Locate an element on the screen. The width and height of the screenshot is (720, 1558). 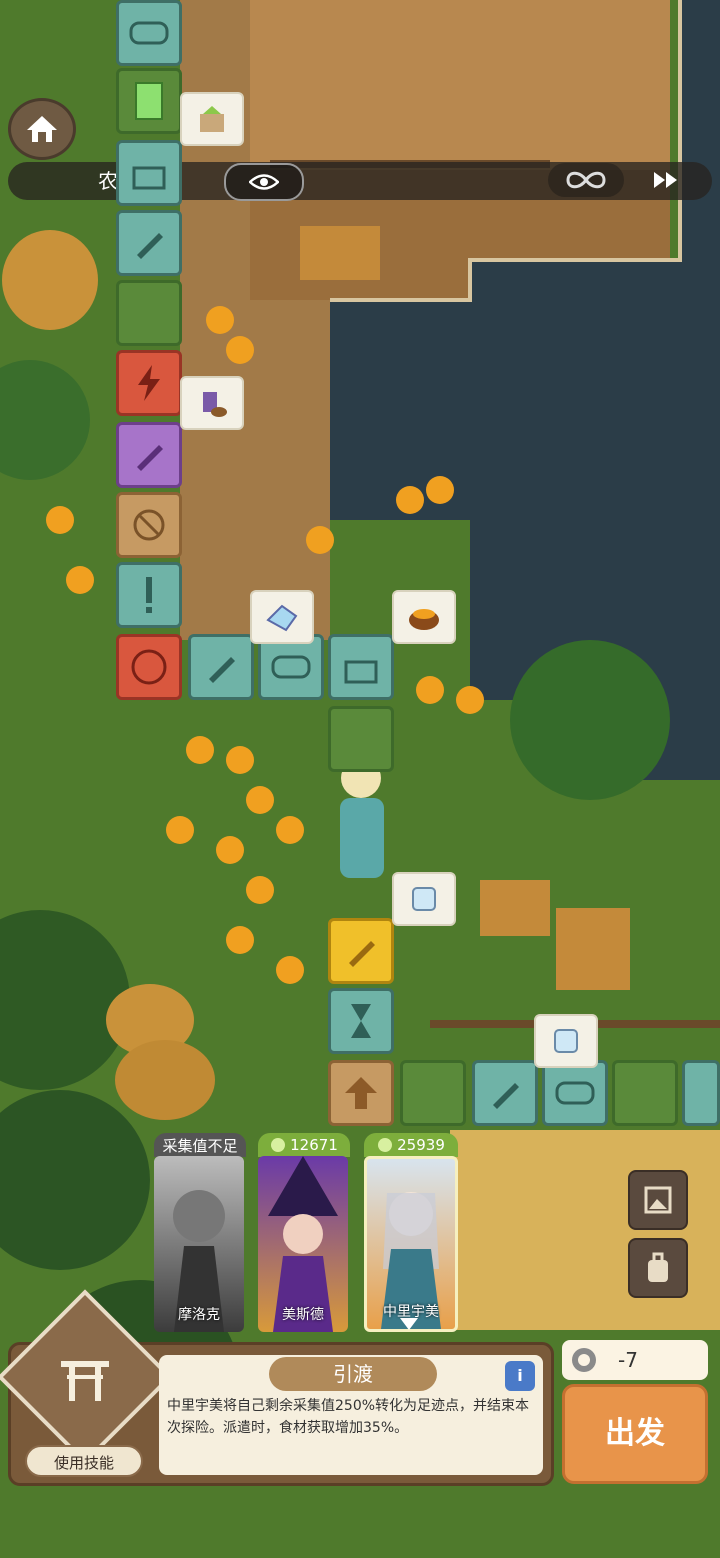
hero-1-tag-text: 采集值不足 is located at coordinates (200, 1145).